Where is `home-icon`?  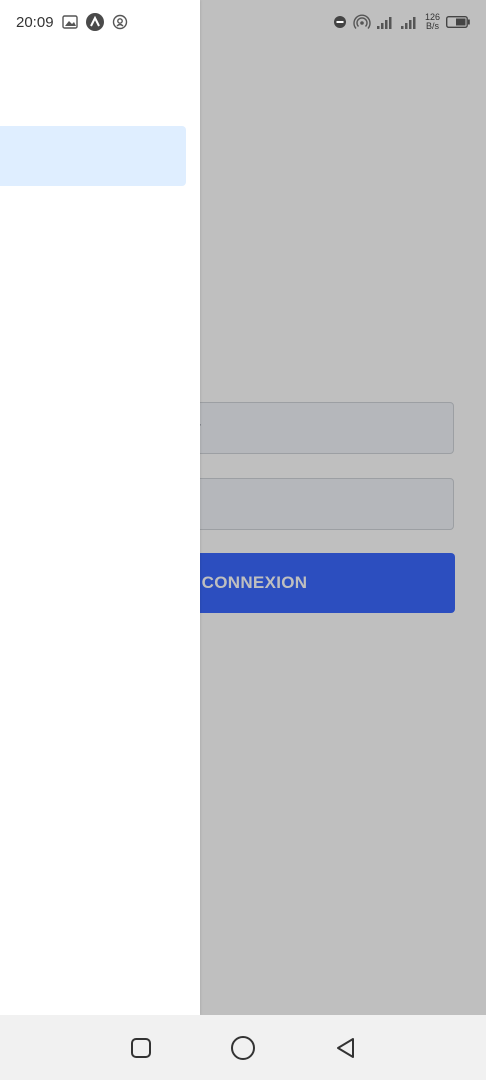
home-icon is located at coordinates (243, 1047).